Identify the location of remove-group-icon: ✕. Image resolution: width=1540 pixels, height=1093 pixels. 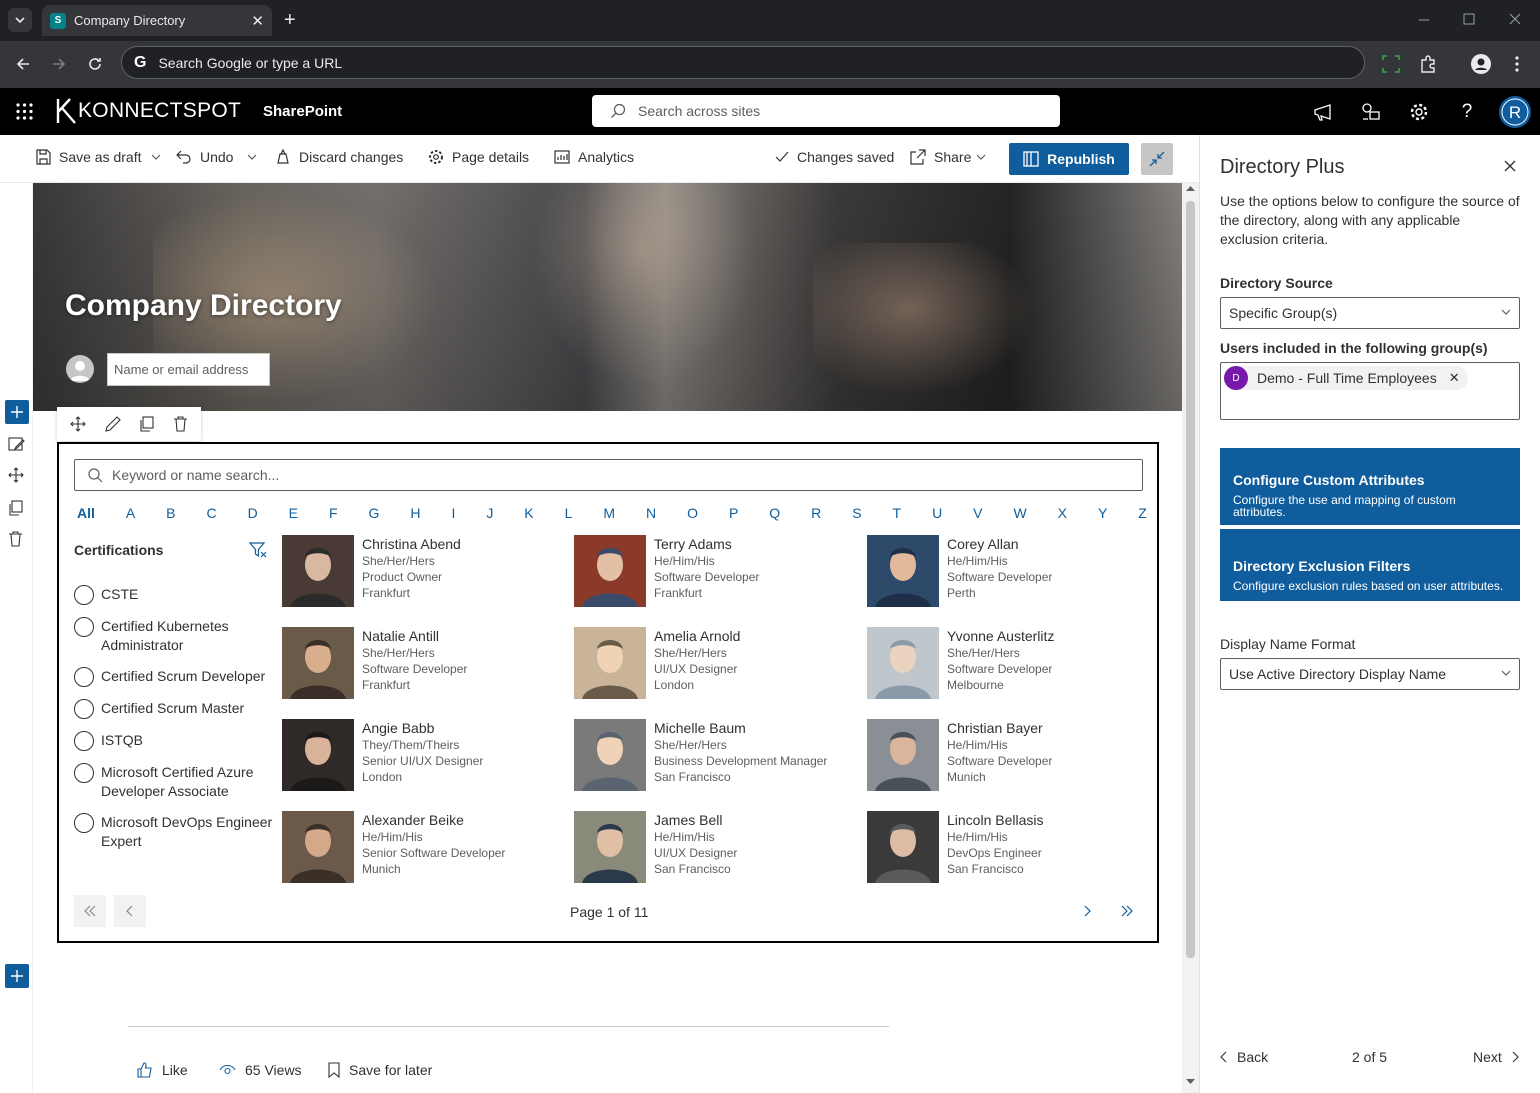
(1454, 378).